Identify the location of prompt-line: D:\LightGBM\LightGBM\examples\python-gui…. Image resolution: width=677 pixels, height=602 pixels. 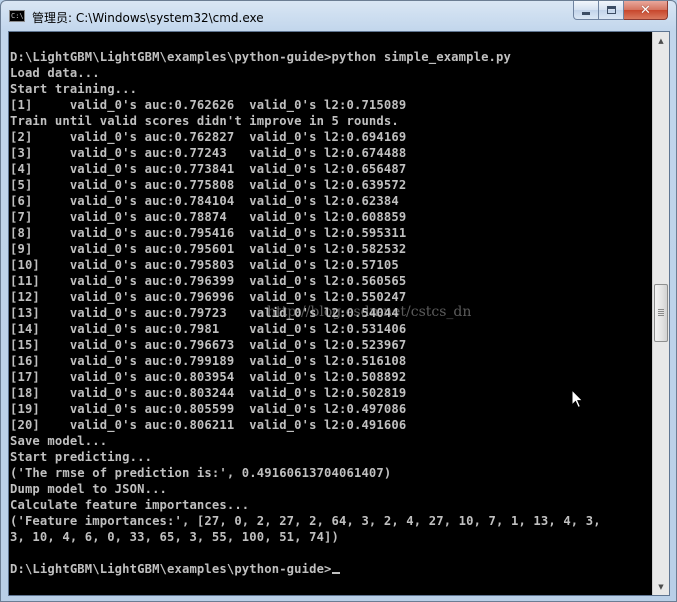
(330, 569).